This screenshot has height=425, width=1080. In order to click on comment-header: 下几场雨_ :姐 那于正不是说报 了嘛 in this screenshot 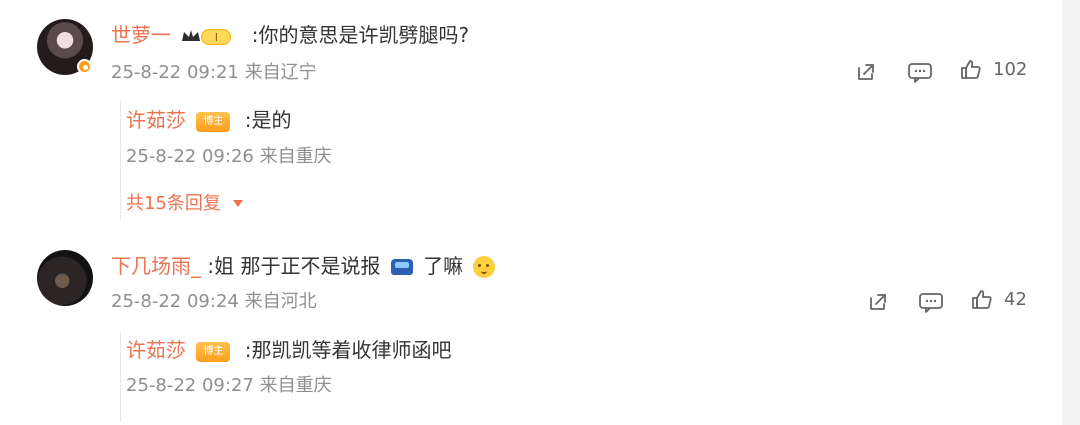, I will do `click(303, 266)`.